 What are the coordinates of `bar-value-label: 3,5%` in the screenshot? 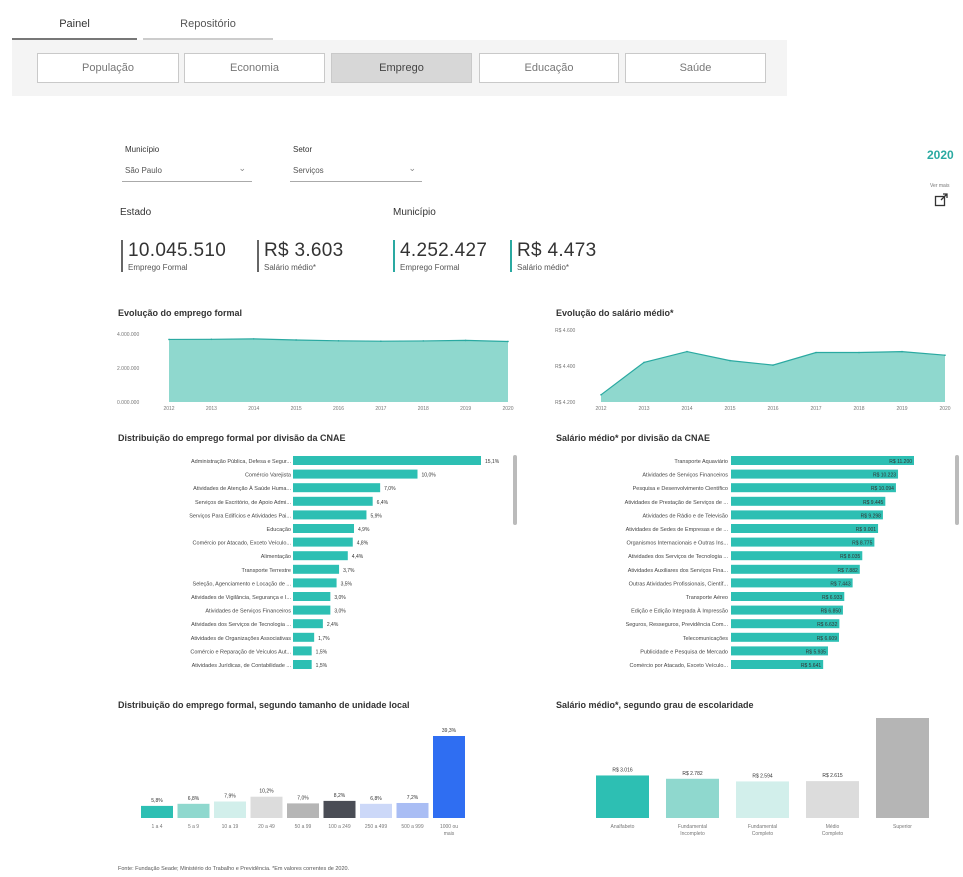 It's located at (347, 584).